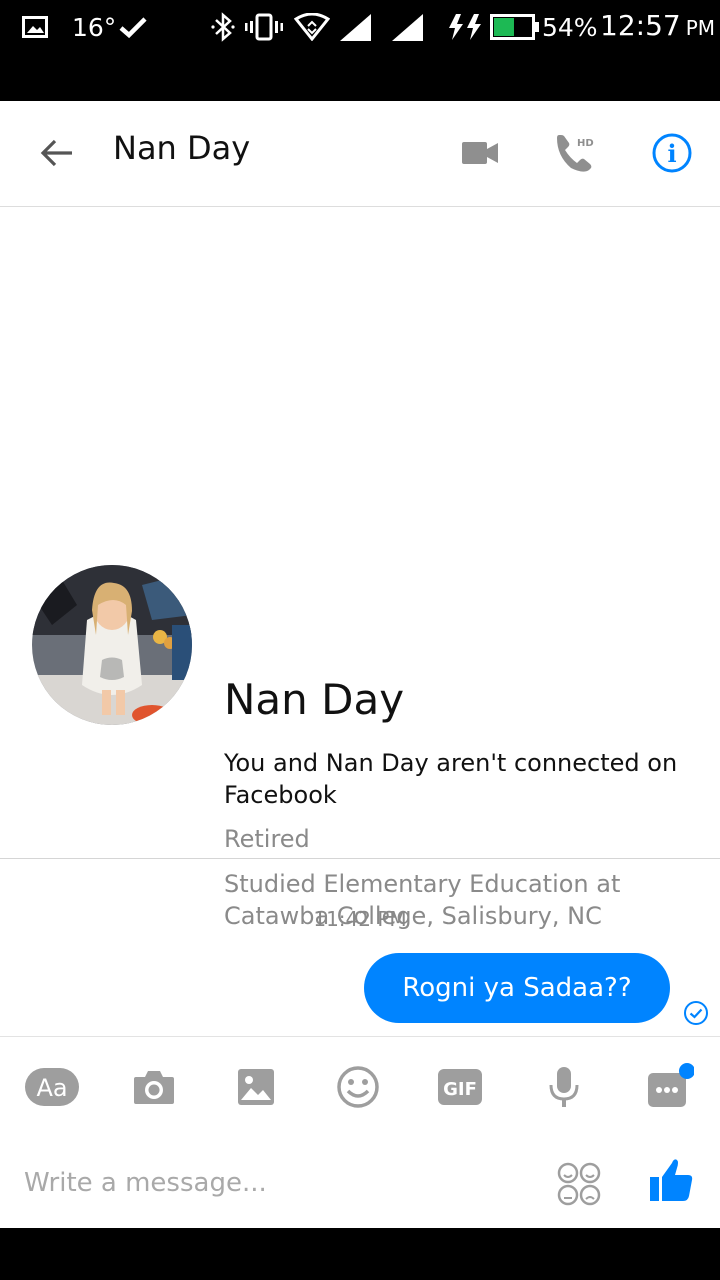  What do you see at coordinates (671, 1180) in the screenshot?
I see `thumbs-up-icon` at bounding box center [671, 1180].